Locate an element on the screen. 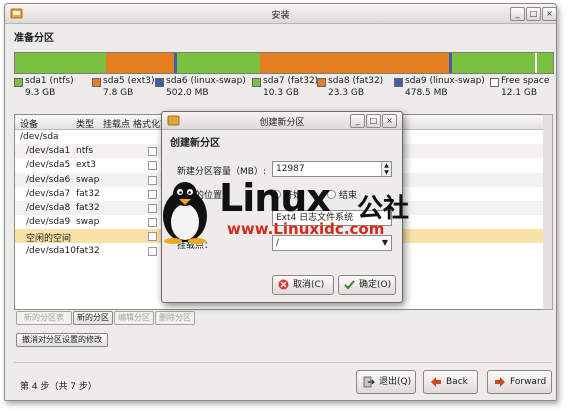 Image resolution: width=570 pixels, height=412 pixels. device-cell: /dev/sda10 is located at coordinates (51, 250).